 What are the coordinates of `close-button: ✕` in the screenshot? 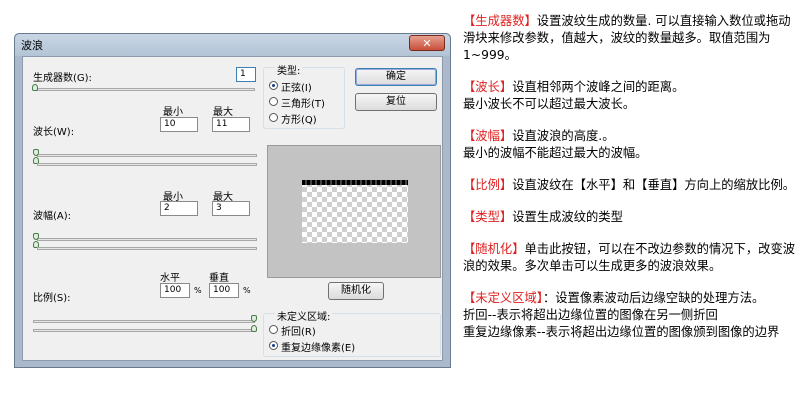 It's located at (427, 43).